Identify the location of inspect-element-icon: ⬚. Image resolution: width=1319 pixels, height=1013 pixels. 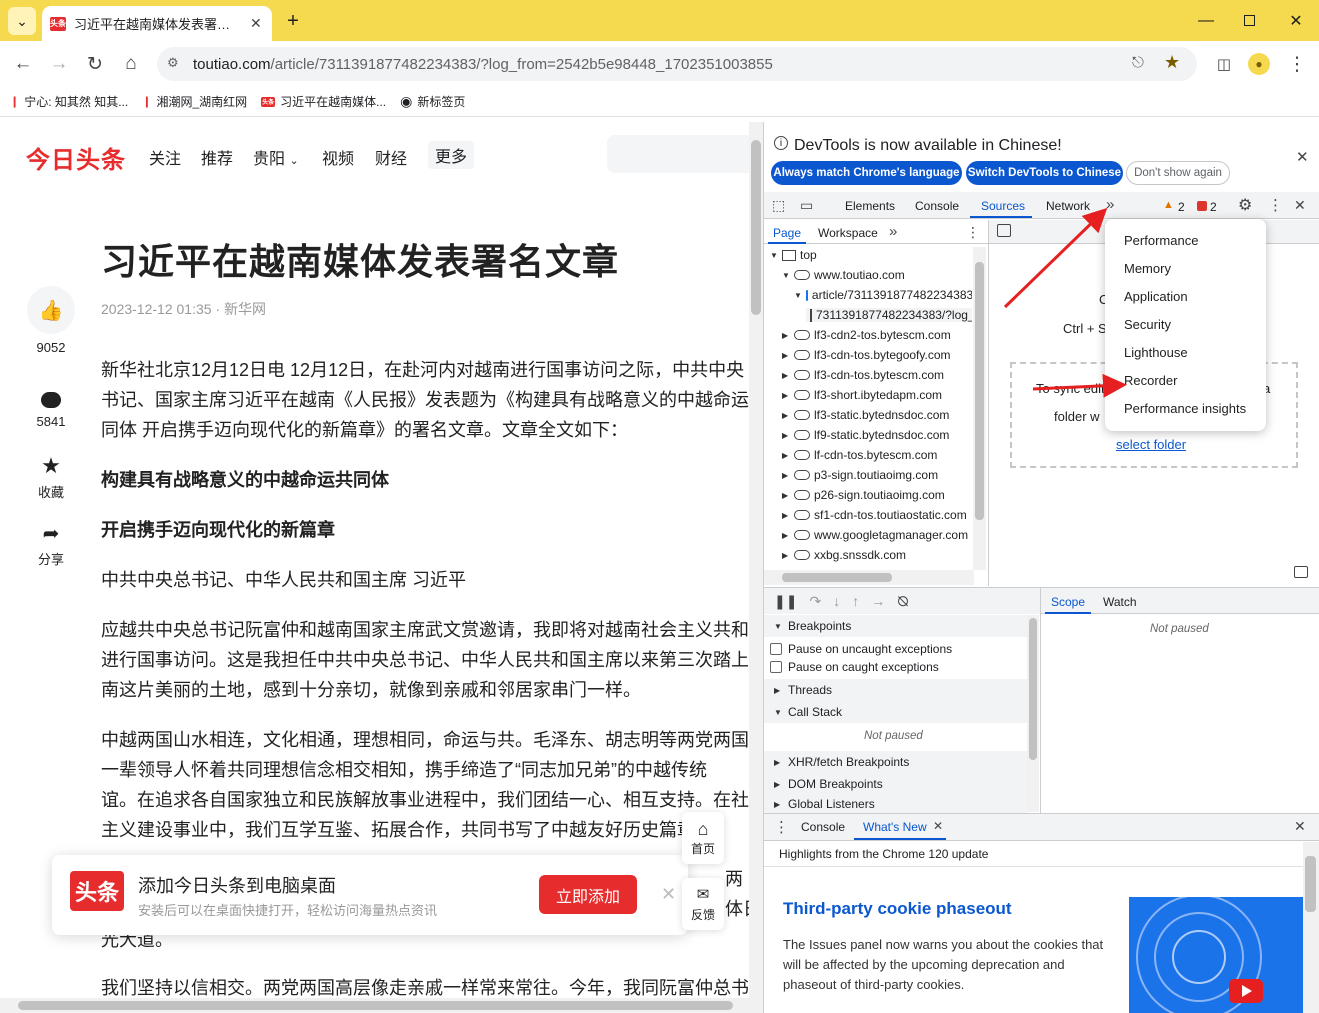
(778, 205).